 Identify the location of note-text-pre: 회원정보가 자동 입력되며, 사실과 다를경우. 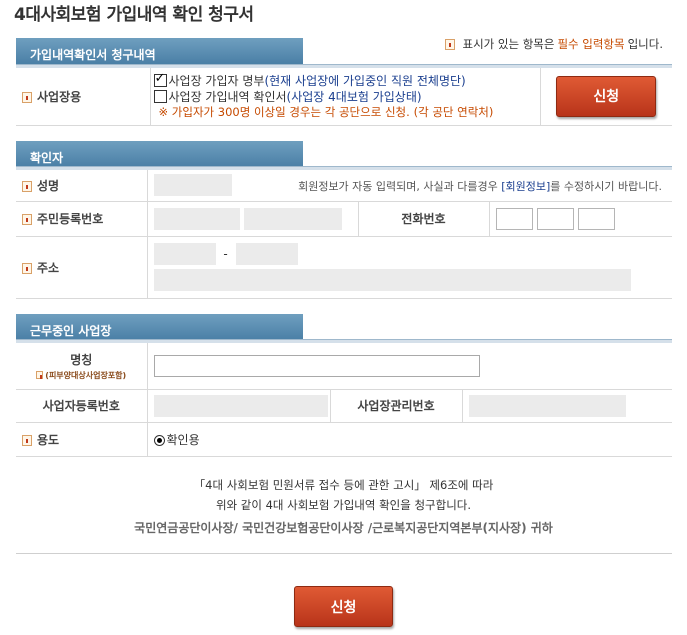
(400, 187).